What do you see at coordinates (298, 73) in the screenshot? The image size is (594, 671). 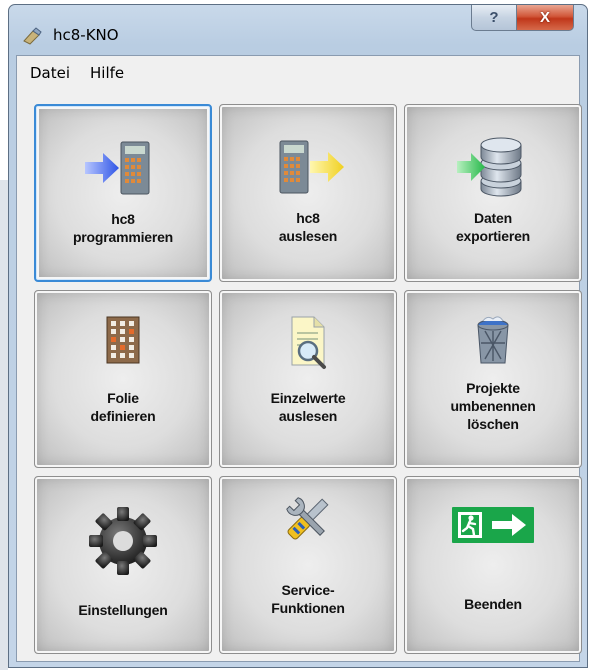 I see `menu-bar: Datei Hilfe` at bounding box center [298, 73].